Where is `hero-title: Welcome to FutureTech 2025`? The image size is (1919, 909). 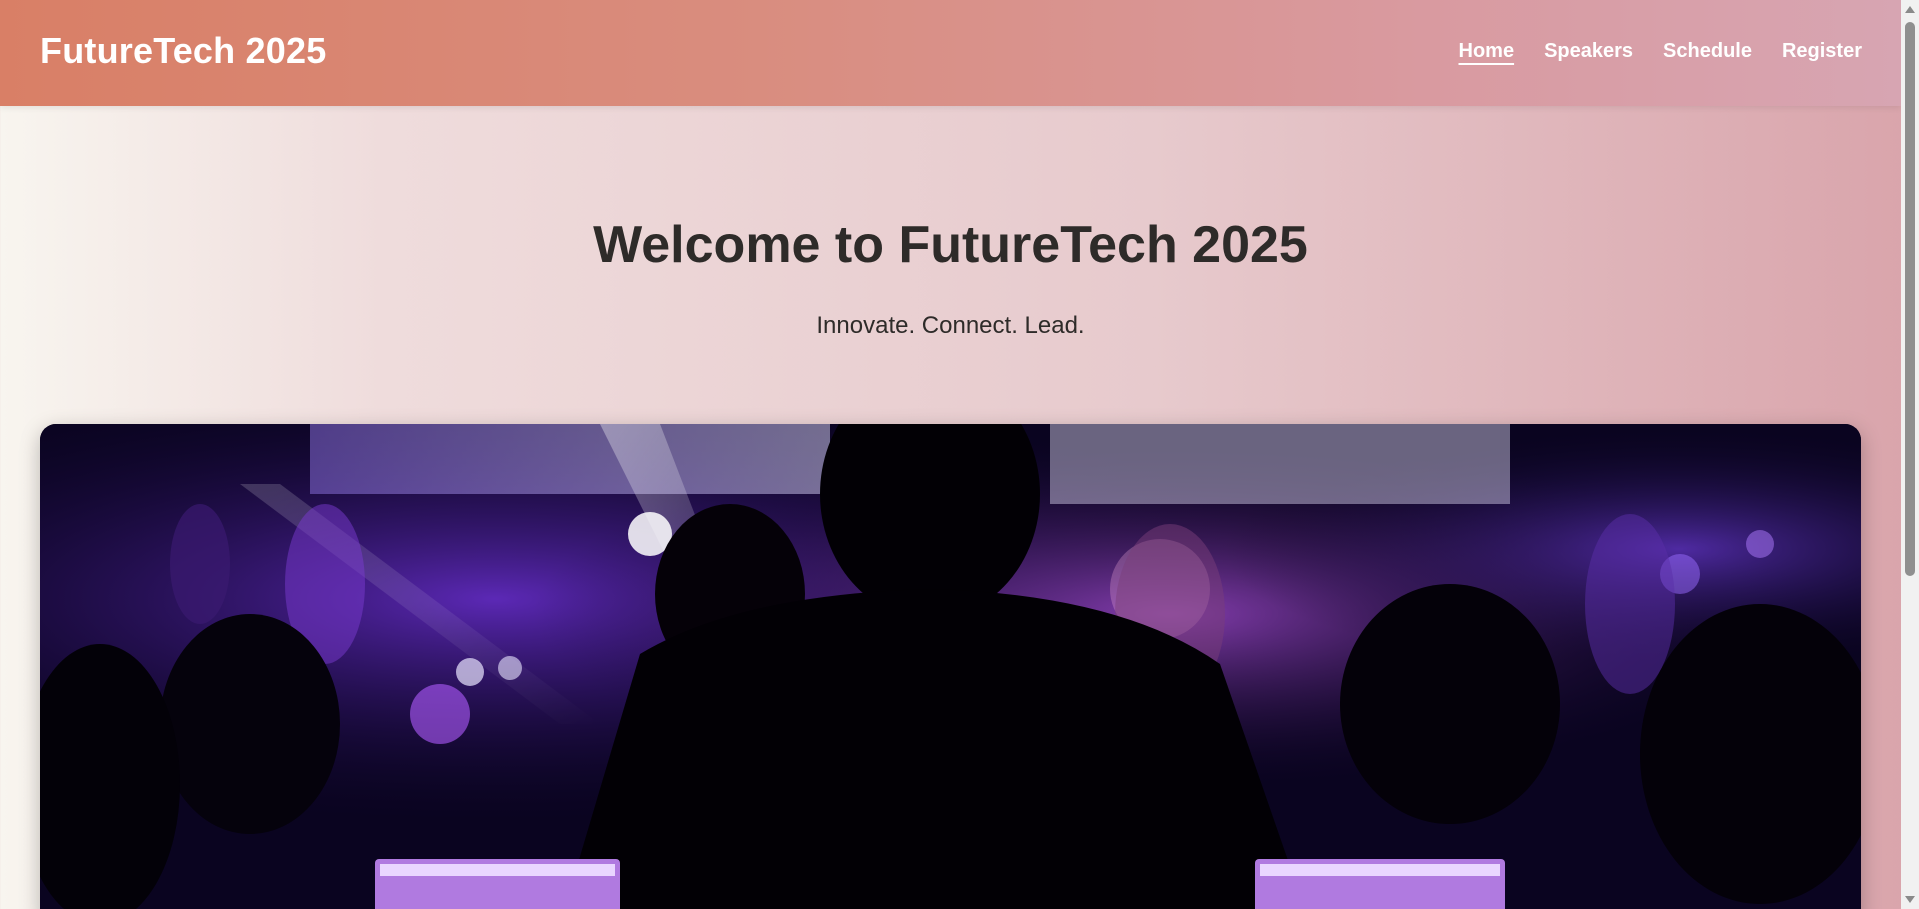 hero-title: Welcome to FutureTech 2025 is located at coordinates (950, 245).